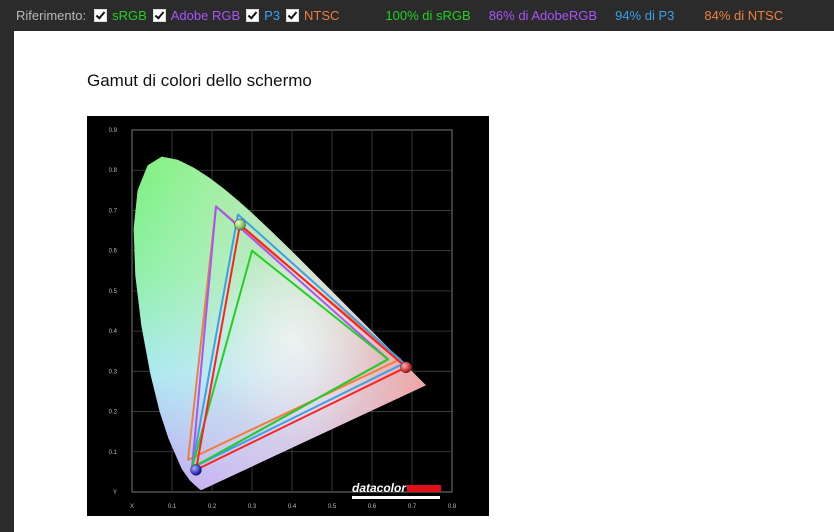 The width and height of the screenshot is (834, 532). Describe the element at coordinates (452, 507) in the screenshot. I see `x-tick-label: 0.8` at that location.